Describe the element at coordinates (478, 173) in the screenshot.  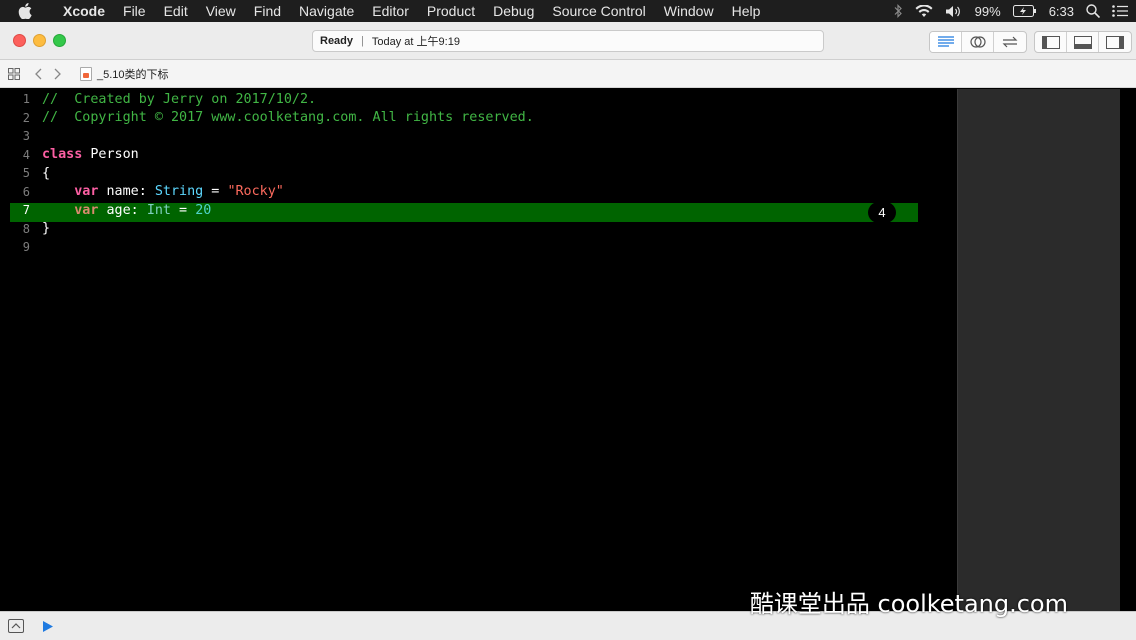
I see `code-line: 5{` at that location.